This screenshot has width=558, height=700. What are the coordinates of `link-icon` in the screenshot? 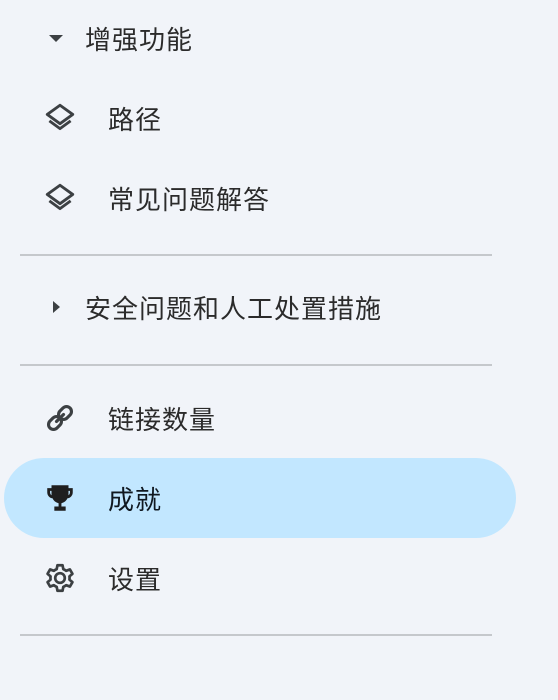 It's located at (60, 418).